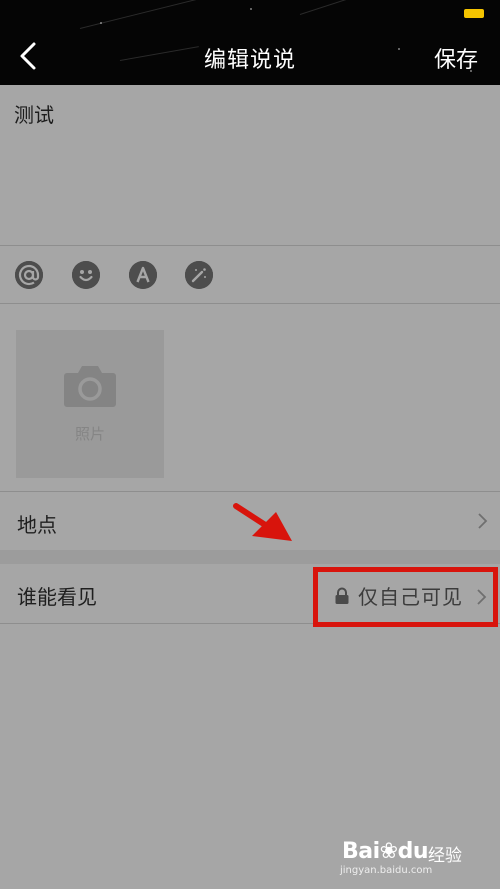 Image resolution: width=500 pixels, height=889 pixels. I want to click on camera-icon, so click(90, 386).